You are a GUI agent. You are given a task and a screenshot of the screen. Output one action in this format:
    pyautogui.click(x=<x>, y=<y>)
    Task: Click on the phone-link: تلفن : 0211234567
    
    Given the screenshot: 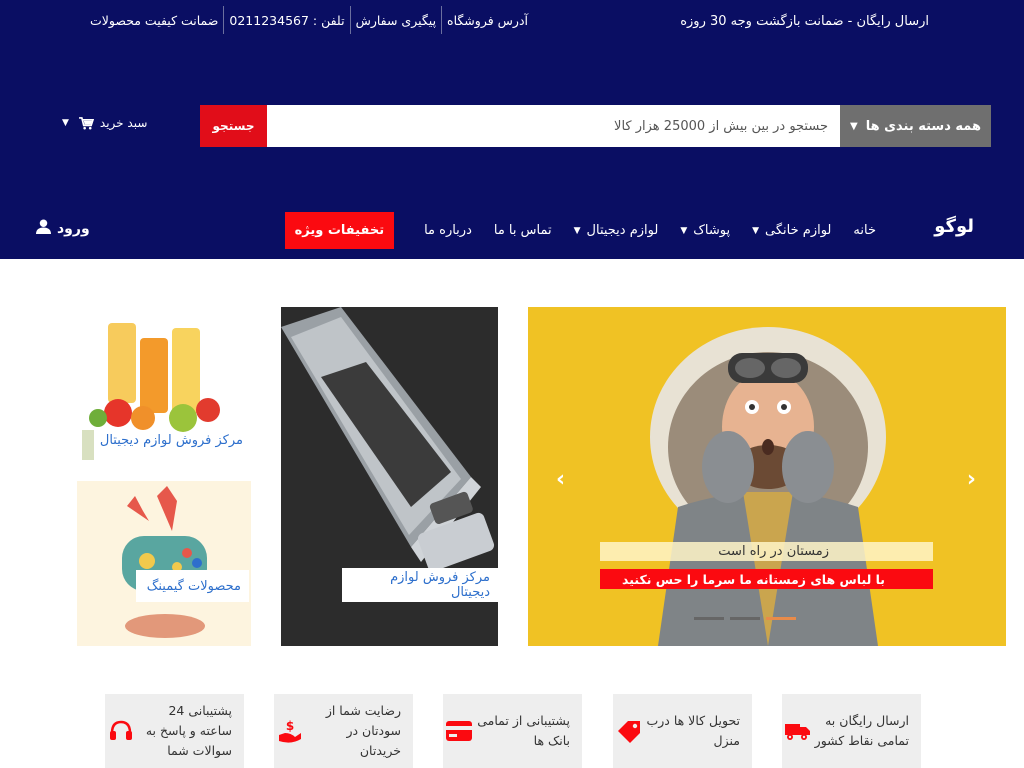 What is the action you would take?
    pyautogui.click(x=286, y=20)
    